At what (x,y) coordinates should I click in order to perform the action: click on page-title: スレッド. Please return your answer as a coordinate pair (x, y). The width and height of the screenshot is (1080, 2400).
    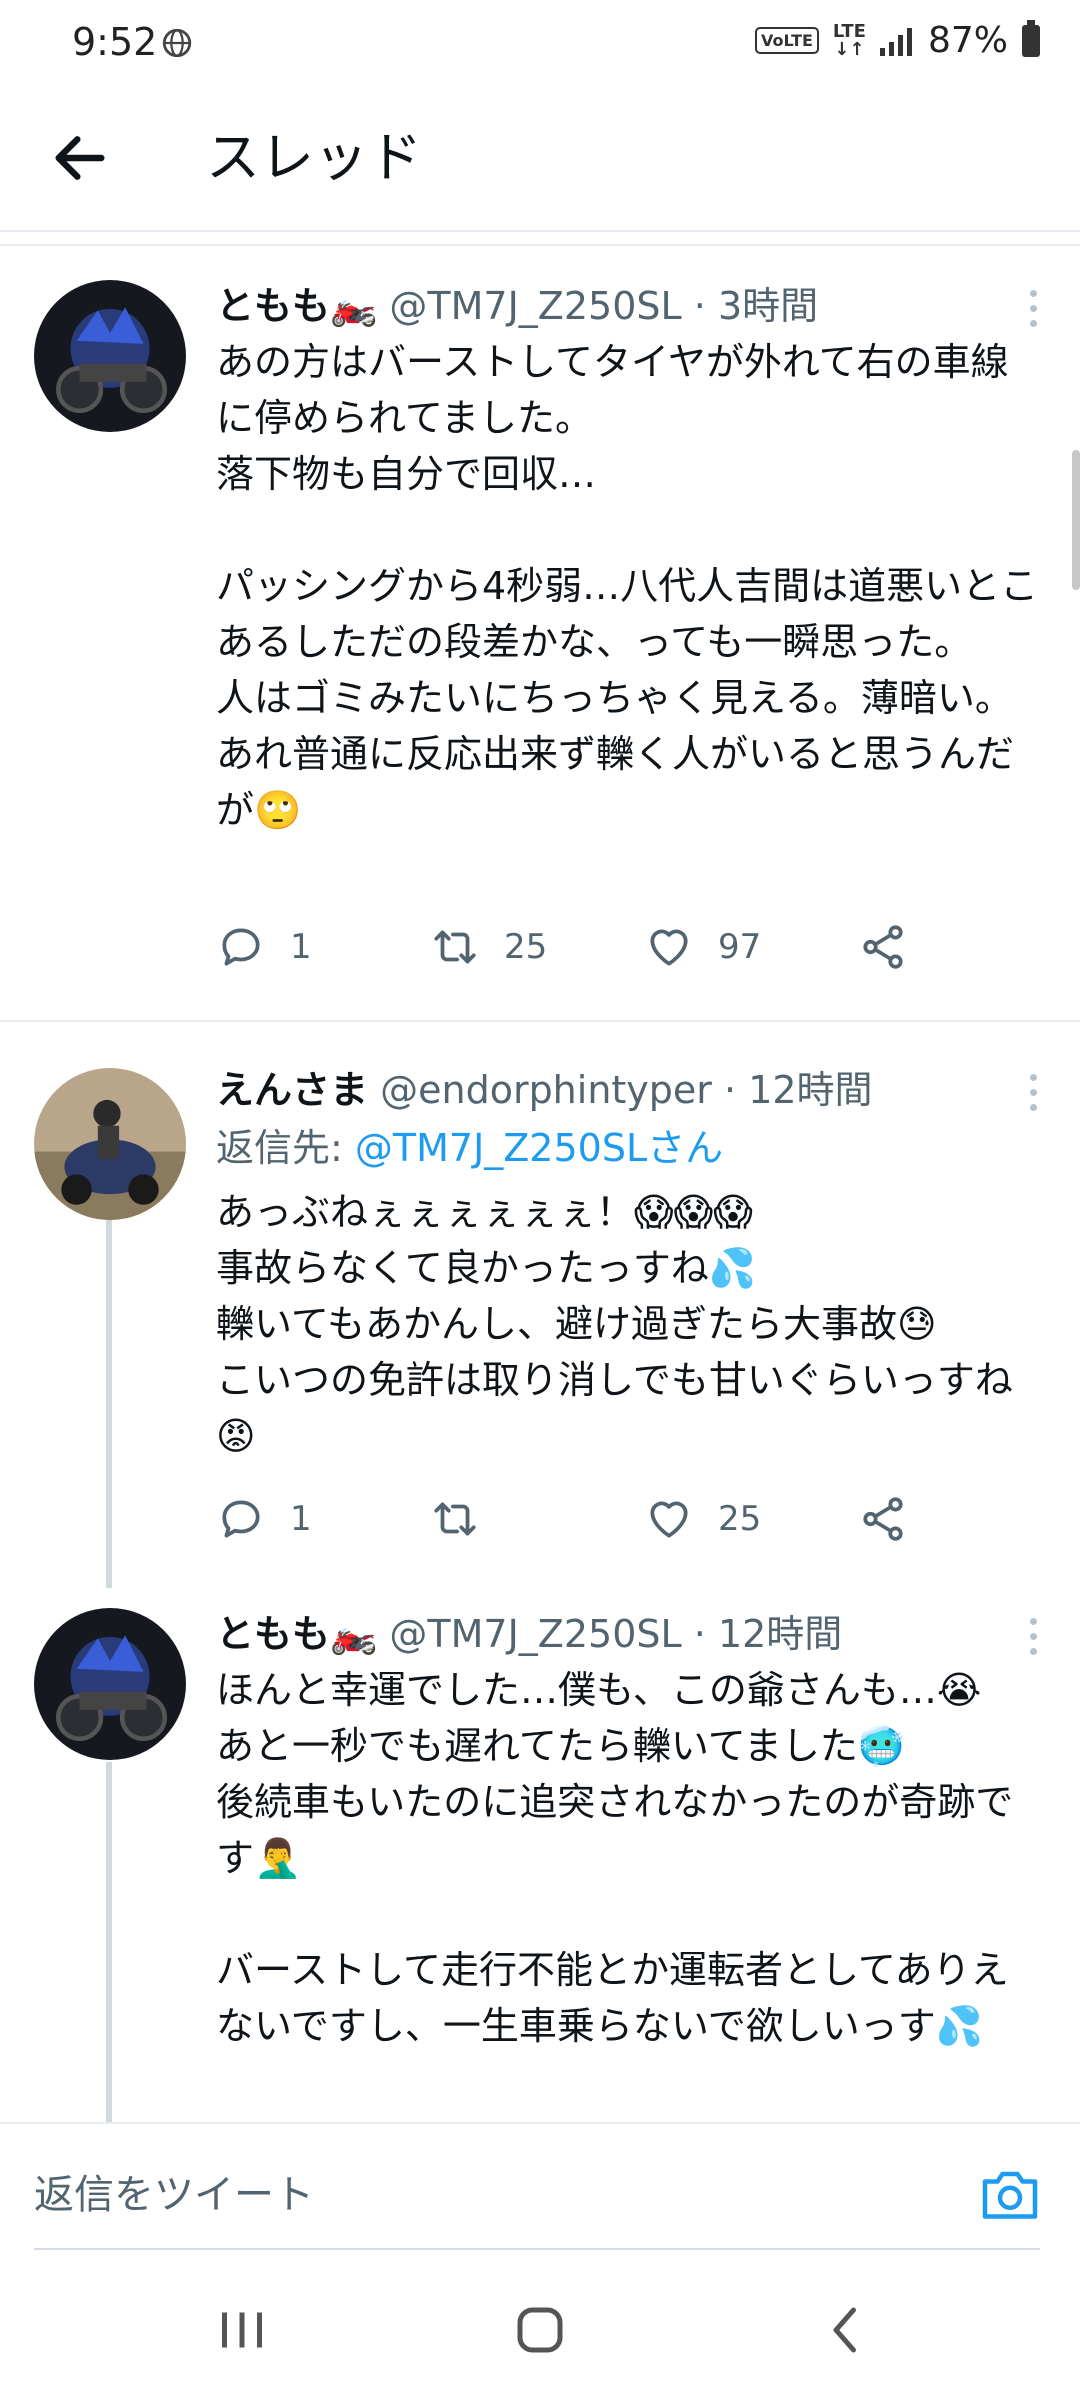
    Looking at the image, I should click on (314, 157).